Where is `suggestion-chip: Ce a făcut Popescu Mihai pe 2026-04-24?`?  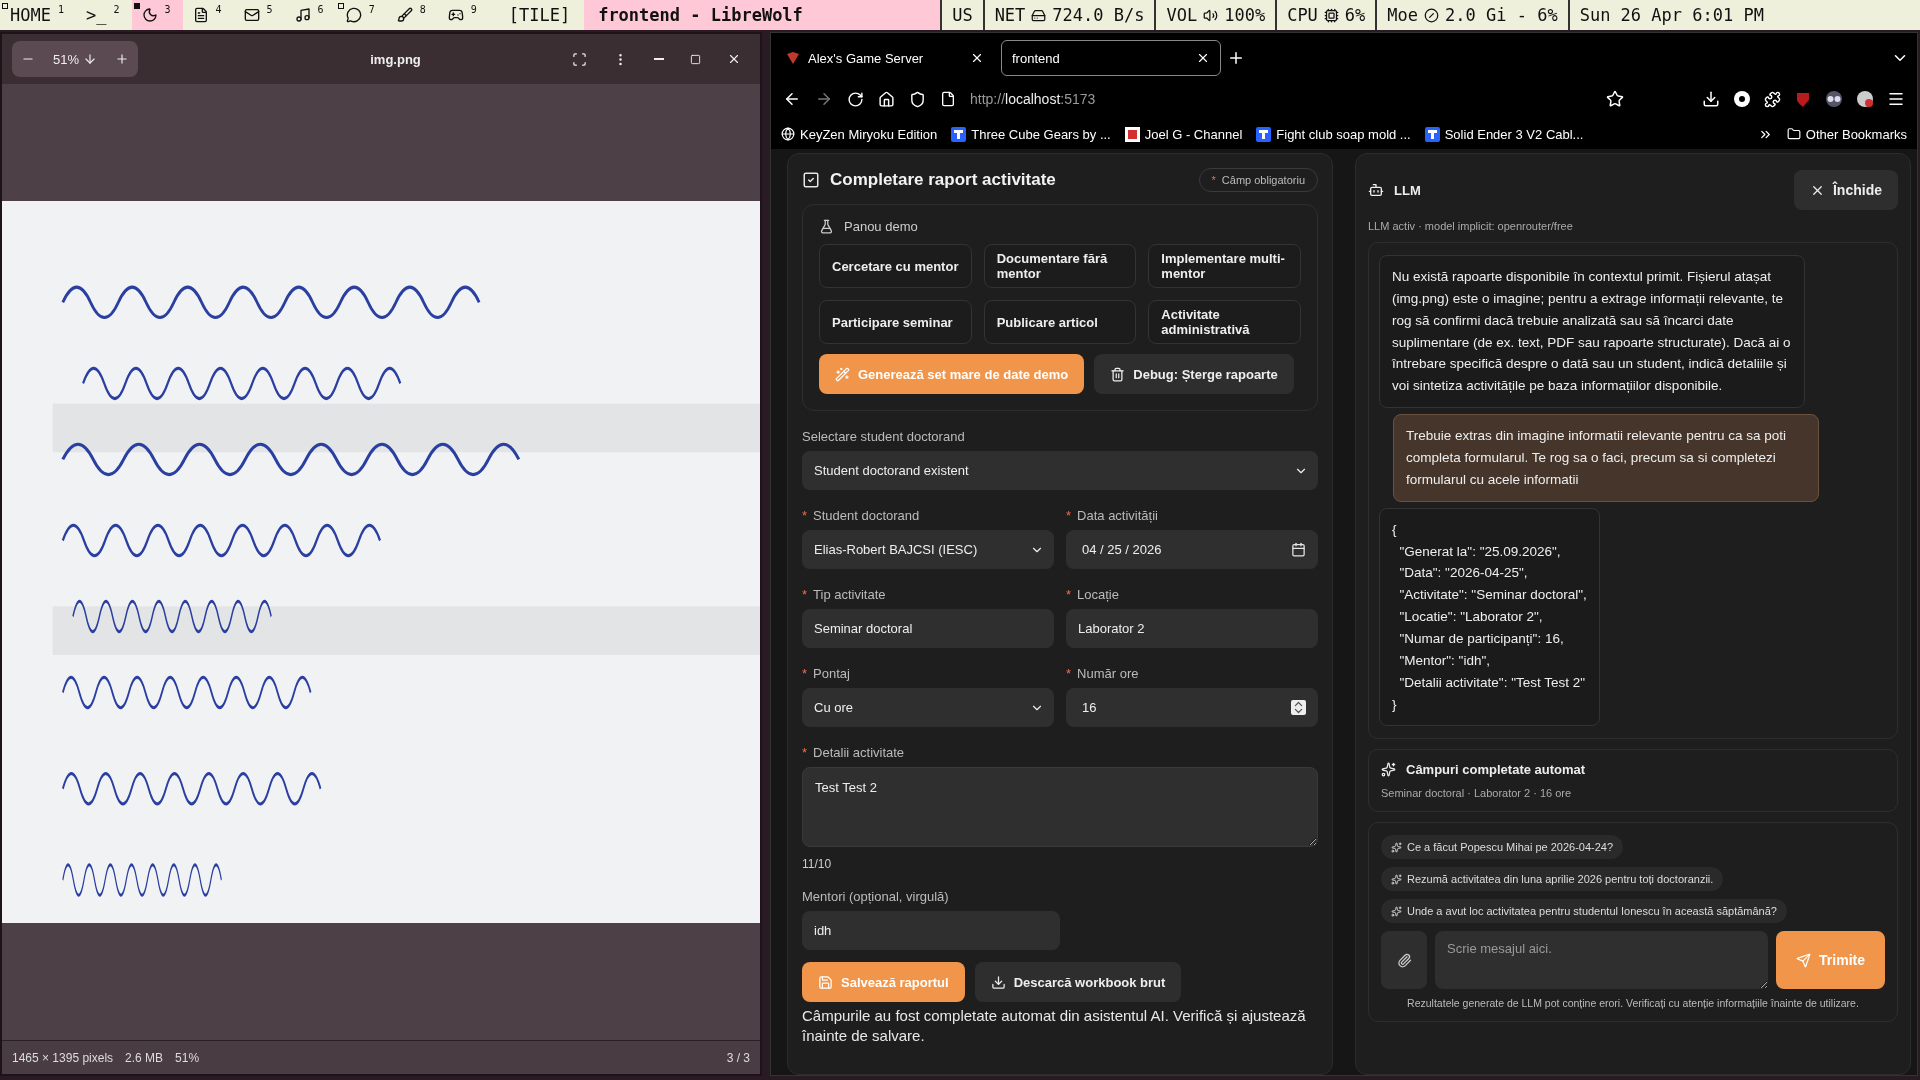 suggestion-chip: Ce a făcut Popescu Mihai pe 2026-04-24? is located at coordinates (1502, 847).